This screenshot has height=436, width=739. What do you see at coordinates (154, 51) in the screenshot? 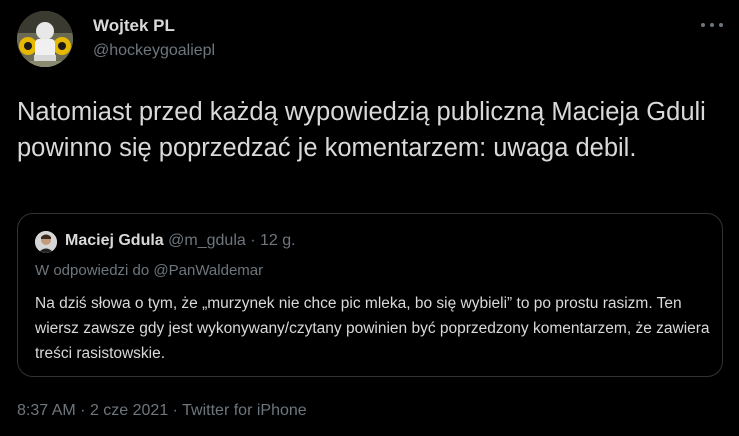
I see `author-handle: @hockeygoaliepl` at bounding box center [154, 51].